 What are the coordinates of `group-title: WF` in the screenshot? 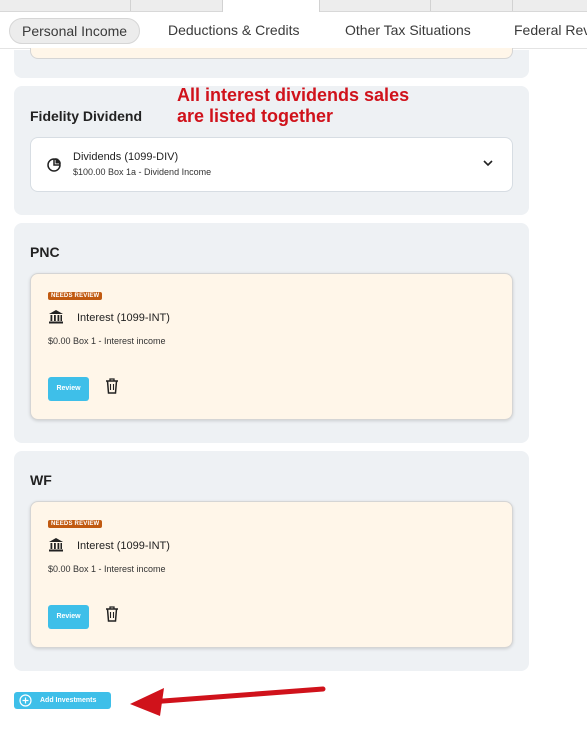 It's located at (41, 480).